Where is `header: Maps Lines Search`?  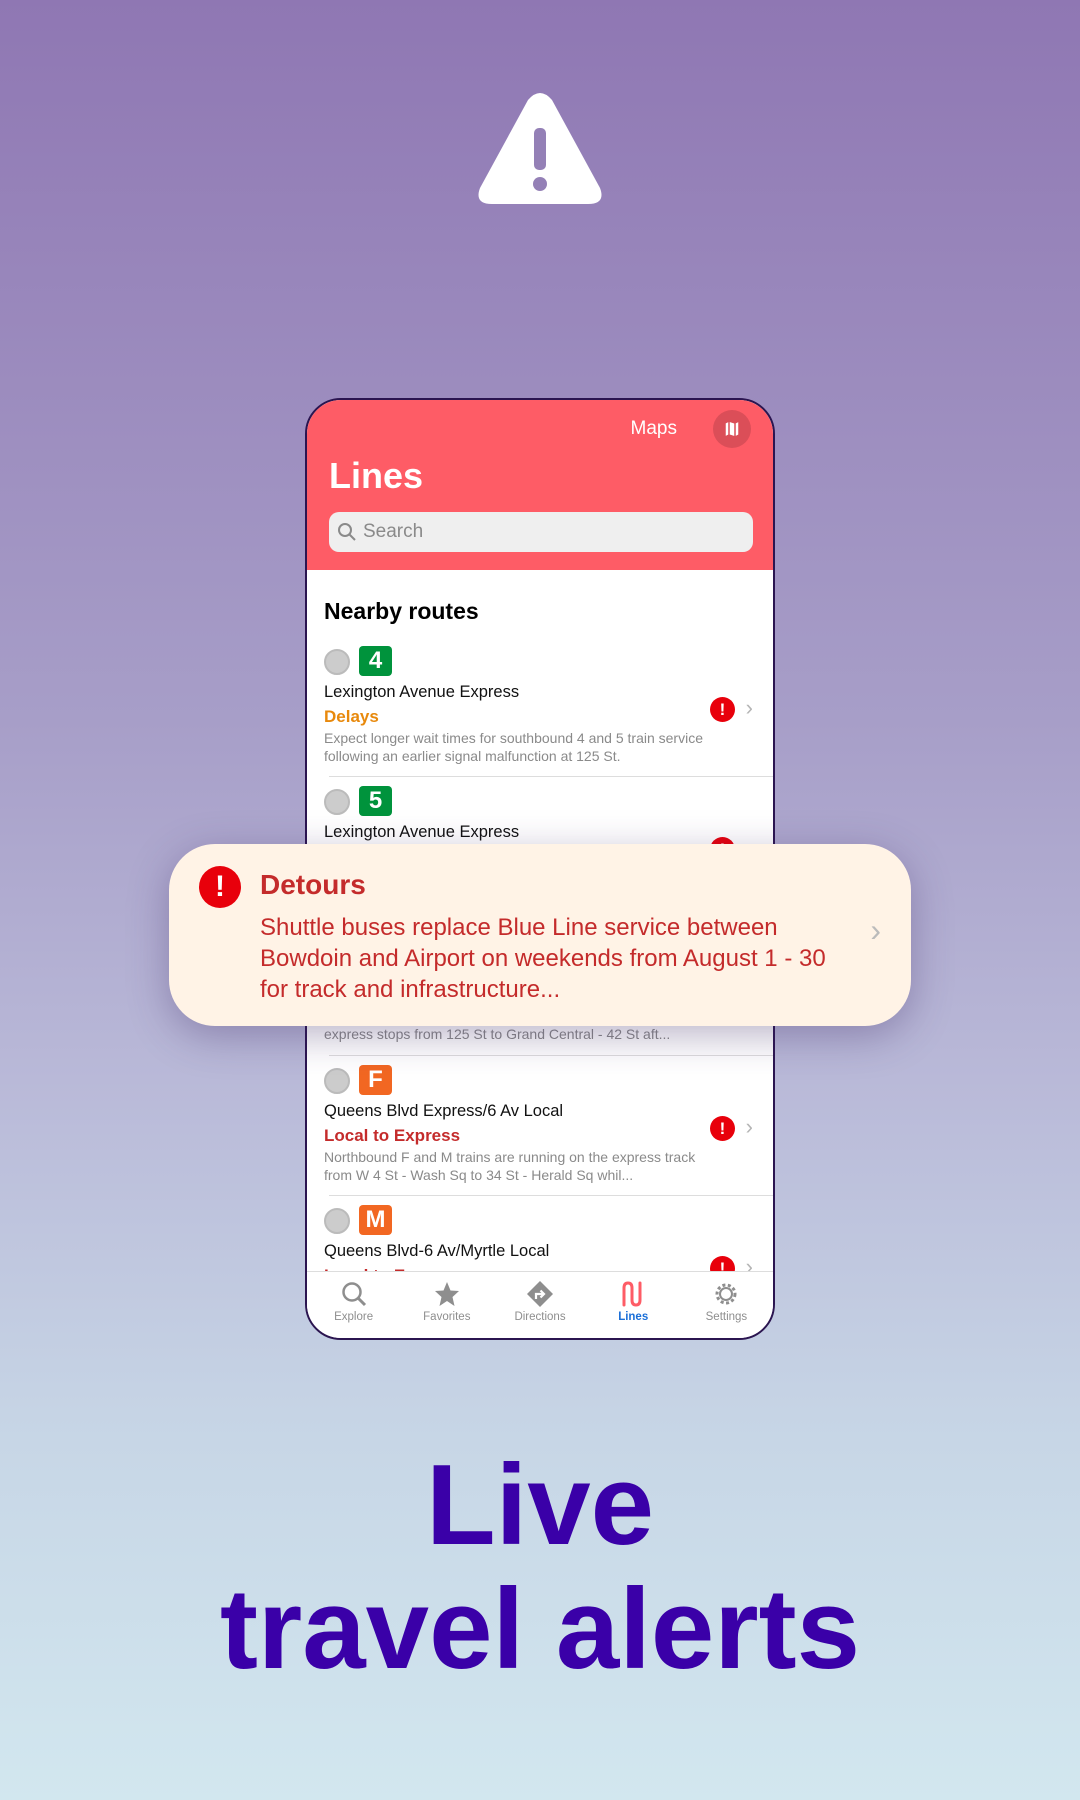 header: Maps Lines Search is located at coordinates (540, 485).